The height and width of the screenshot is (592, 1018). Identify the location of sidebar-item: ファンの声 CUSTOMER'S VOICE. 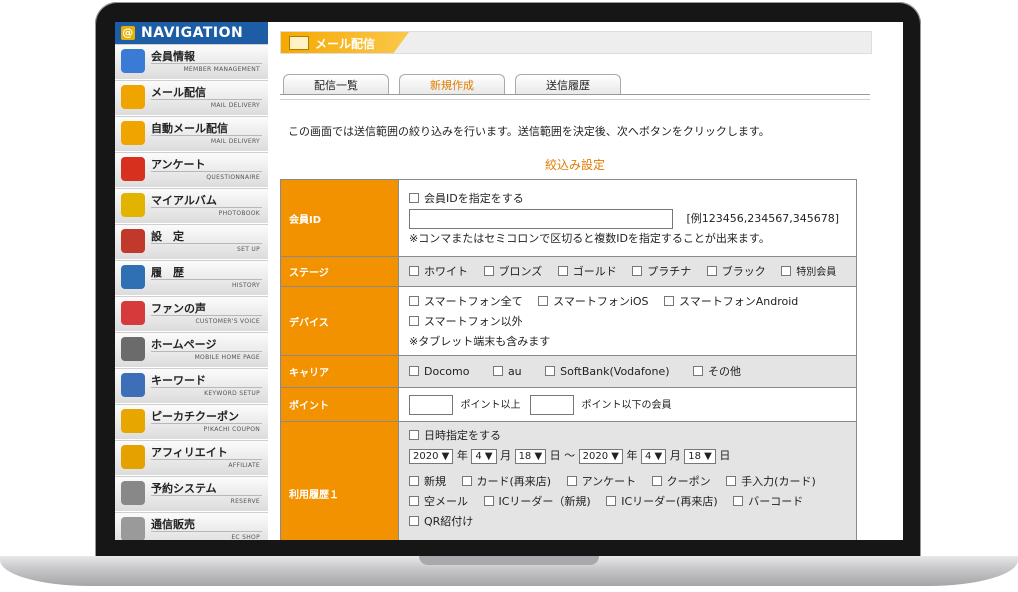
(191, 314).